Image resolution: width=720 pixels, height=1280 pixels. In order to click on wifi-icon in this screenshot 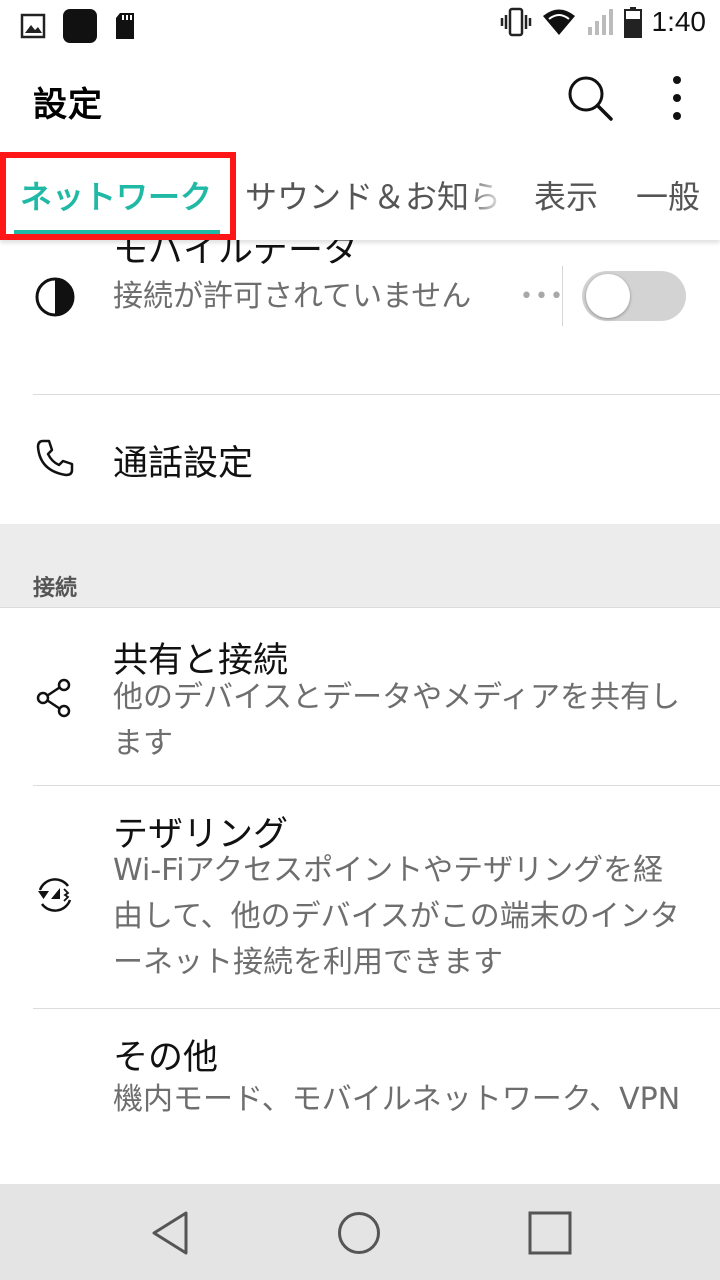, I will do `click(558, 22)`.